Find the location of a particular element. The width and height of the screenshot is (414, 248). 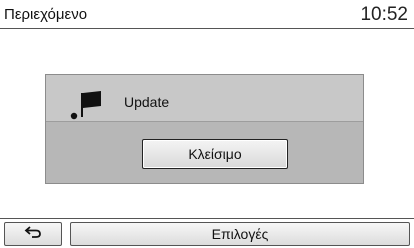

back-arrow-icon is located at coordinates (33, 234).